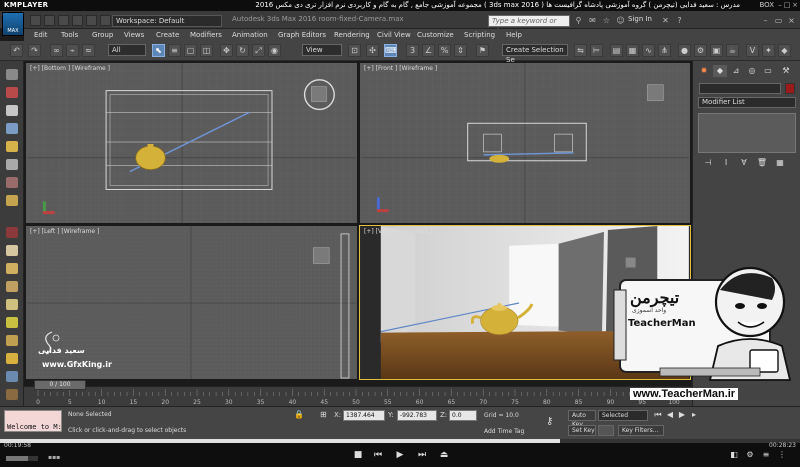 This screenshot has width=800, height=467. What do you see at coordinates (744, 163) in the screenshot?
I see `make-unique-icon: ∀` at bounding box center [744, 163].